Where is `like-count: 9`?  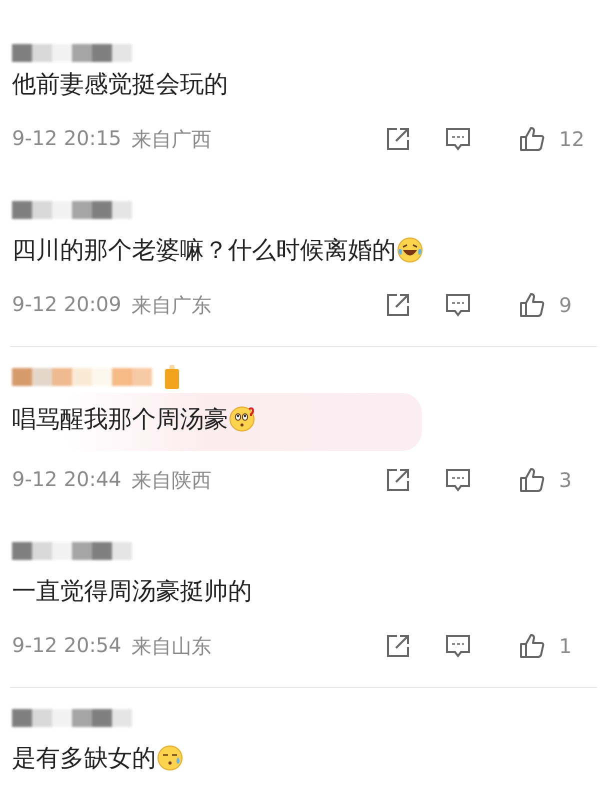 like-count: 9 is located at coordinates (566, 305).